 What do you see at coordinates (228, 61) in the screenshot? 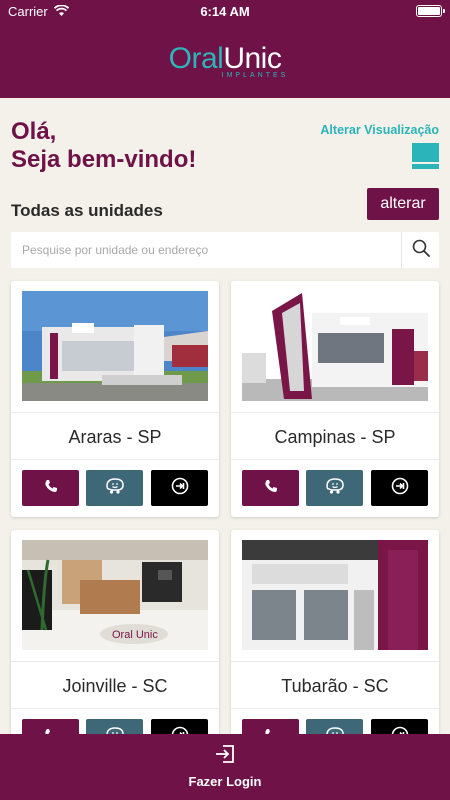
I see `brand-logo: OralUnic IMPLANTES` at bounding box center [228, 61].